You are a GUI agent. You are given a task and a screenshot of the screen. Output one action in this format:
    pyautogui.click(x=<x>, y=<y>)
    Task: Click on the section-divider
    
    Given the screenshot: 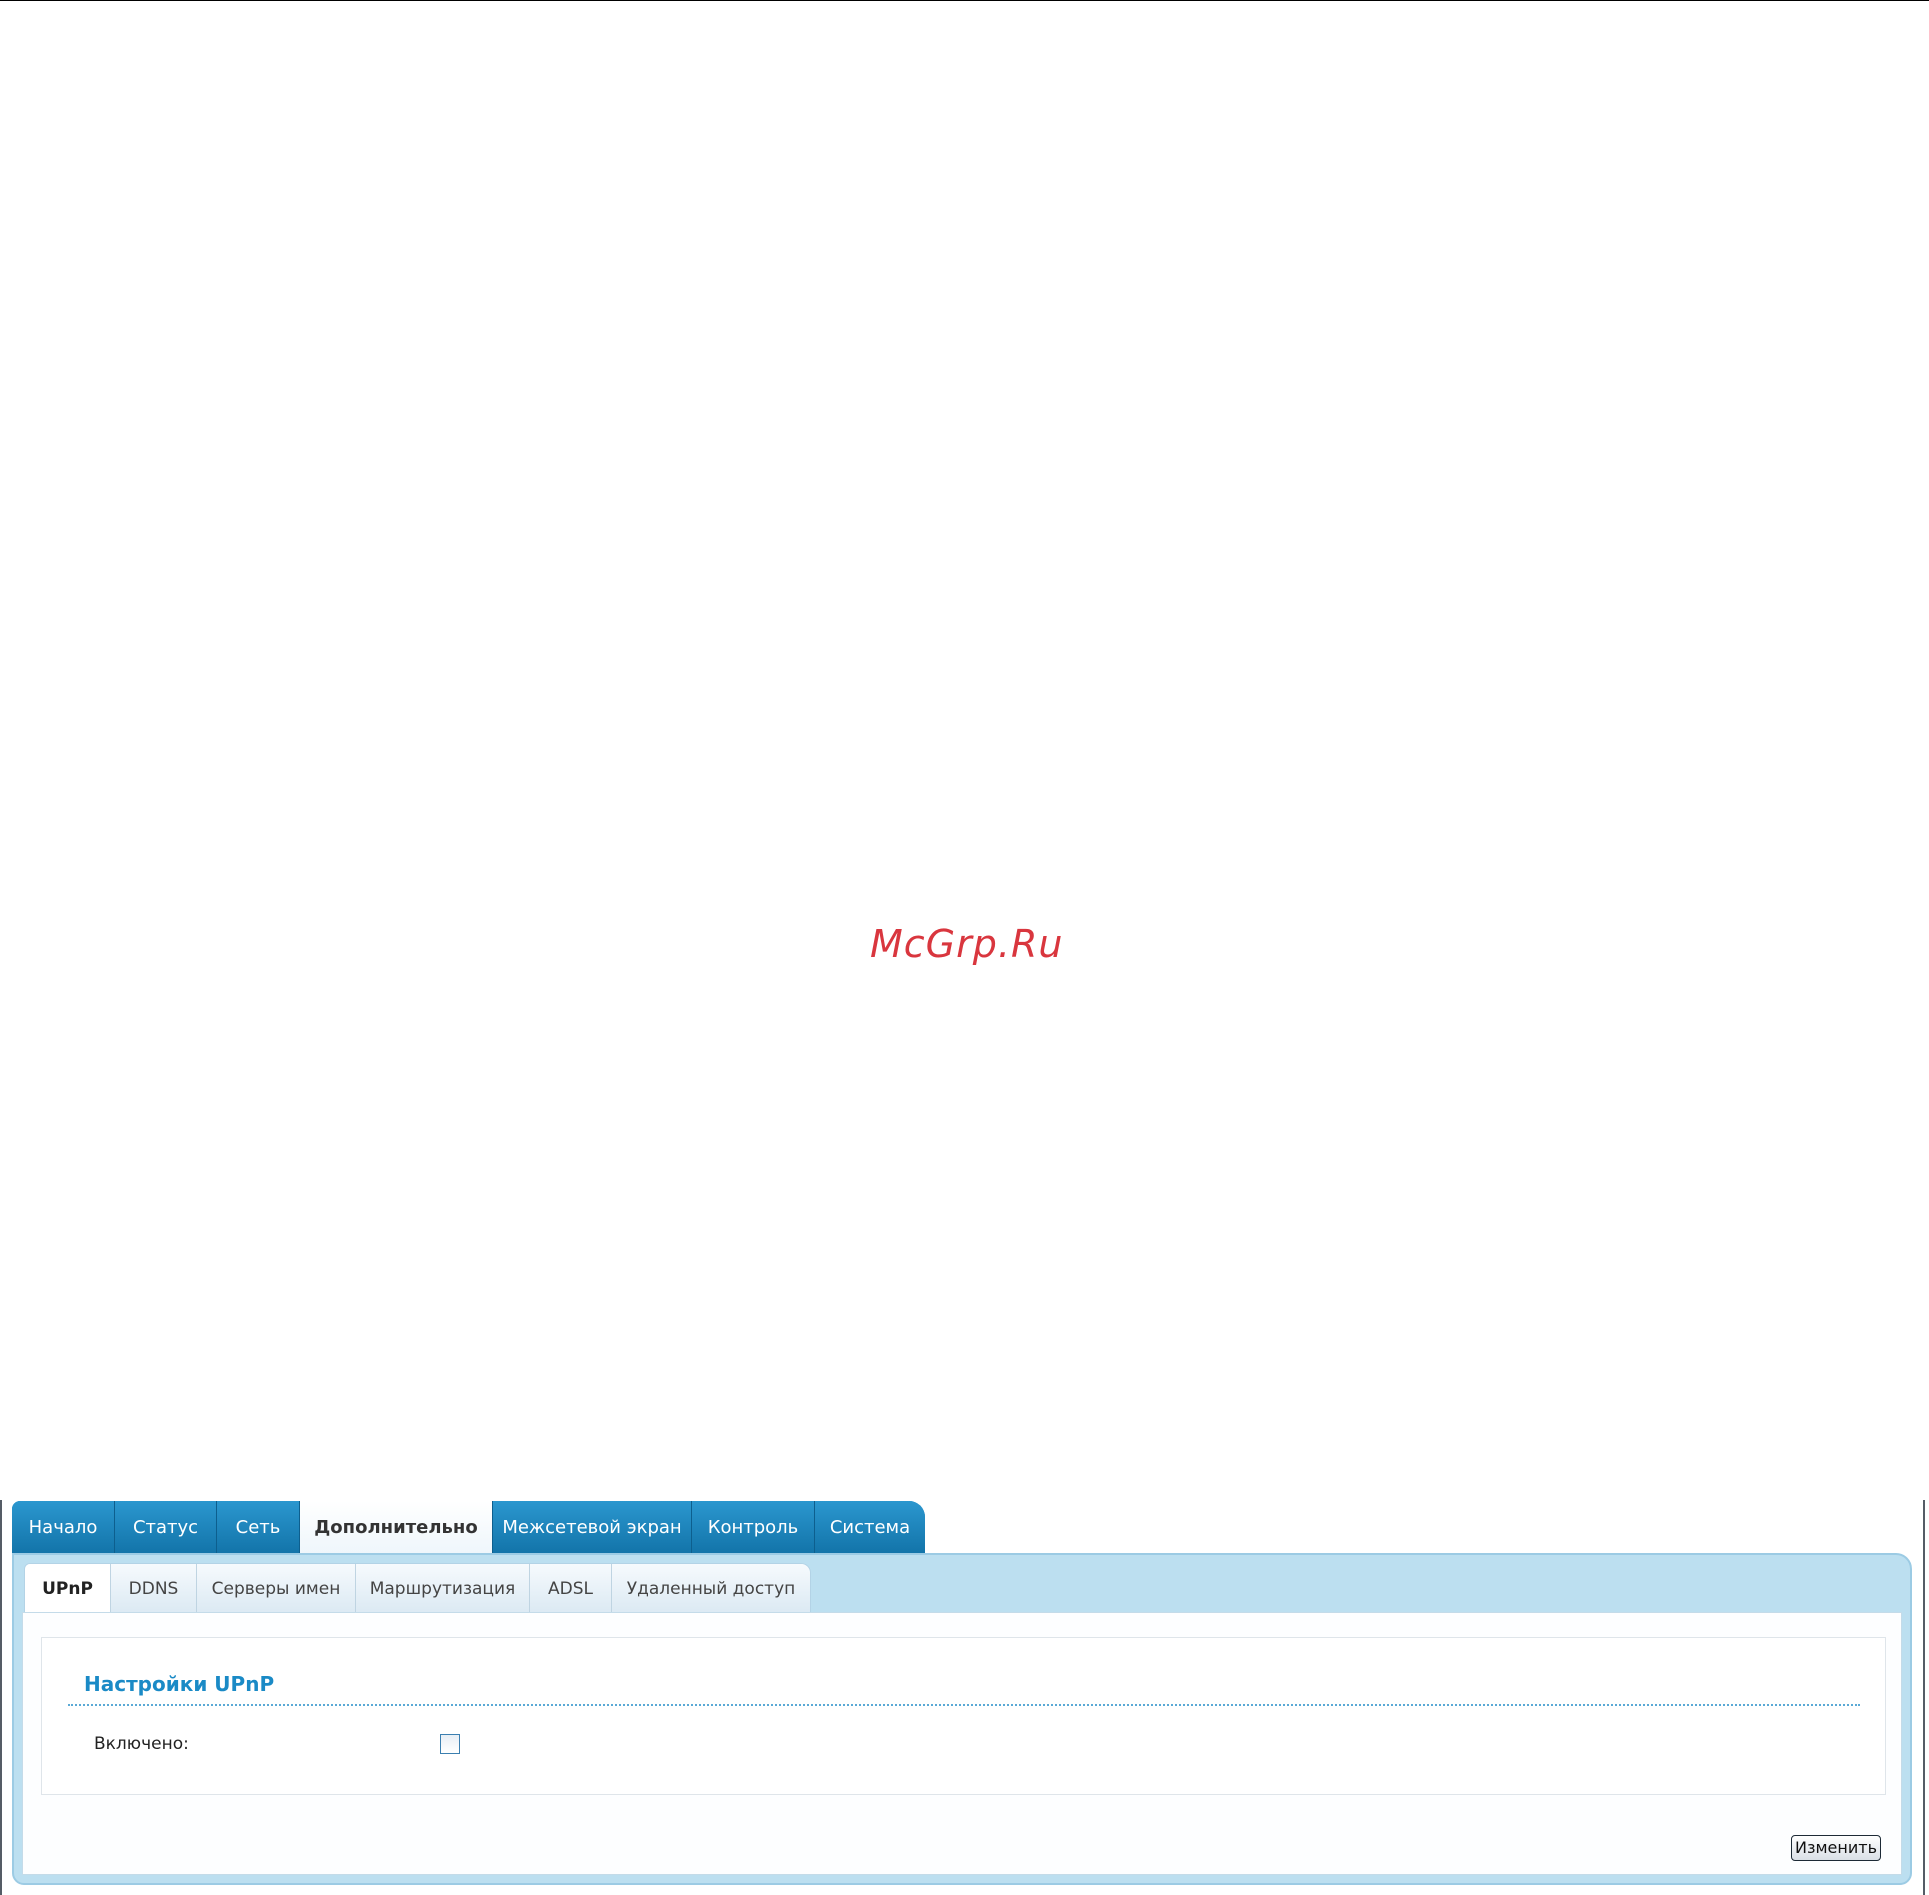 What is the action you would take?
    pyautogui.click(x=964, y=1705)
    